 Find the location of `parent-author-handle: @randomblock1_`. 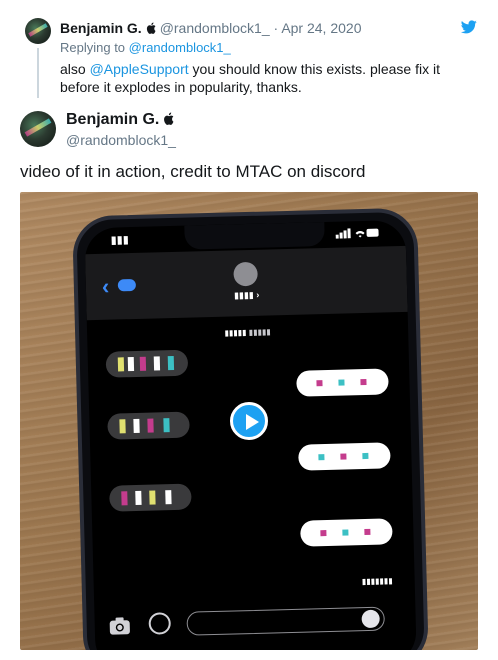

parent-author-handle: @randomblock1_ is located at coordinates (215, 28).